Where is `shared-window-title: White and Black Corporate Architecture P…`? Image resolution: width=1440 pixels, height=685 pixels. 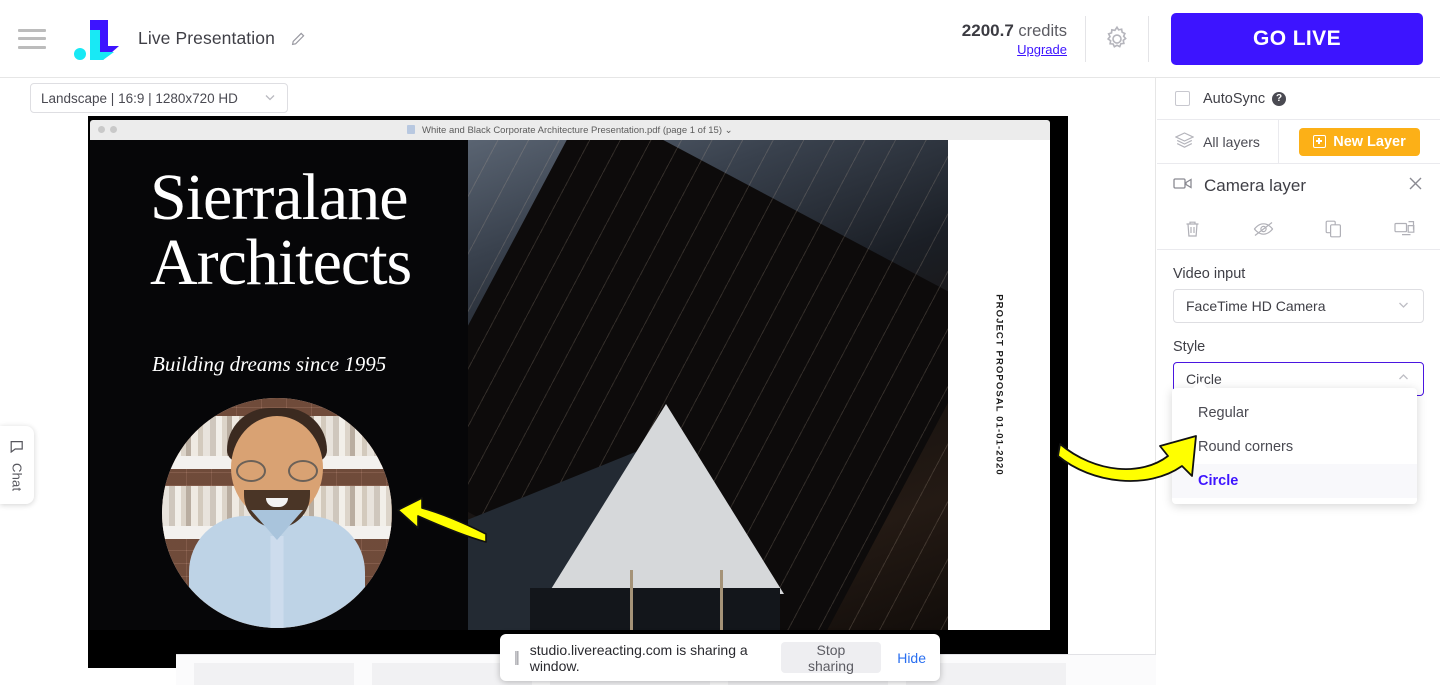 shared-window-title: White and Black Corporate Architecture P… is located at coordinates (570, 130).